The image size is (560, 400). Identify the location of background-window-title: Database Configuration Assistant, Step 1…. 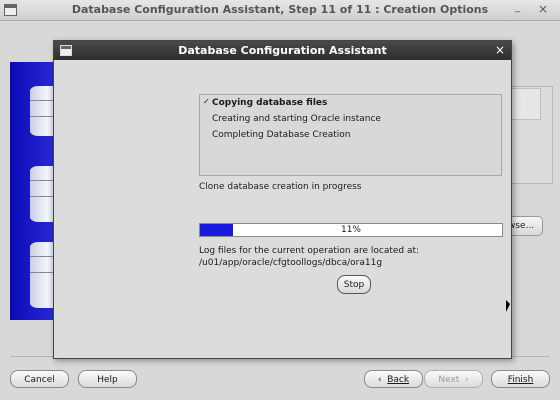
(280, 9).